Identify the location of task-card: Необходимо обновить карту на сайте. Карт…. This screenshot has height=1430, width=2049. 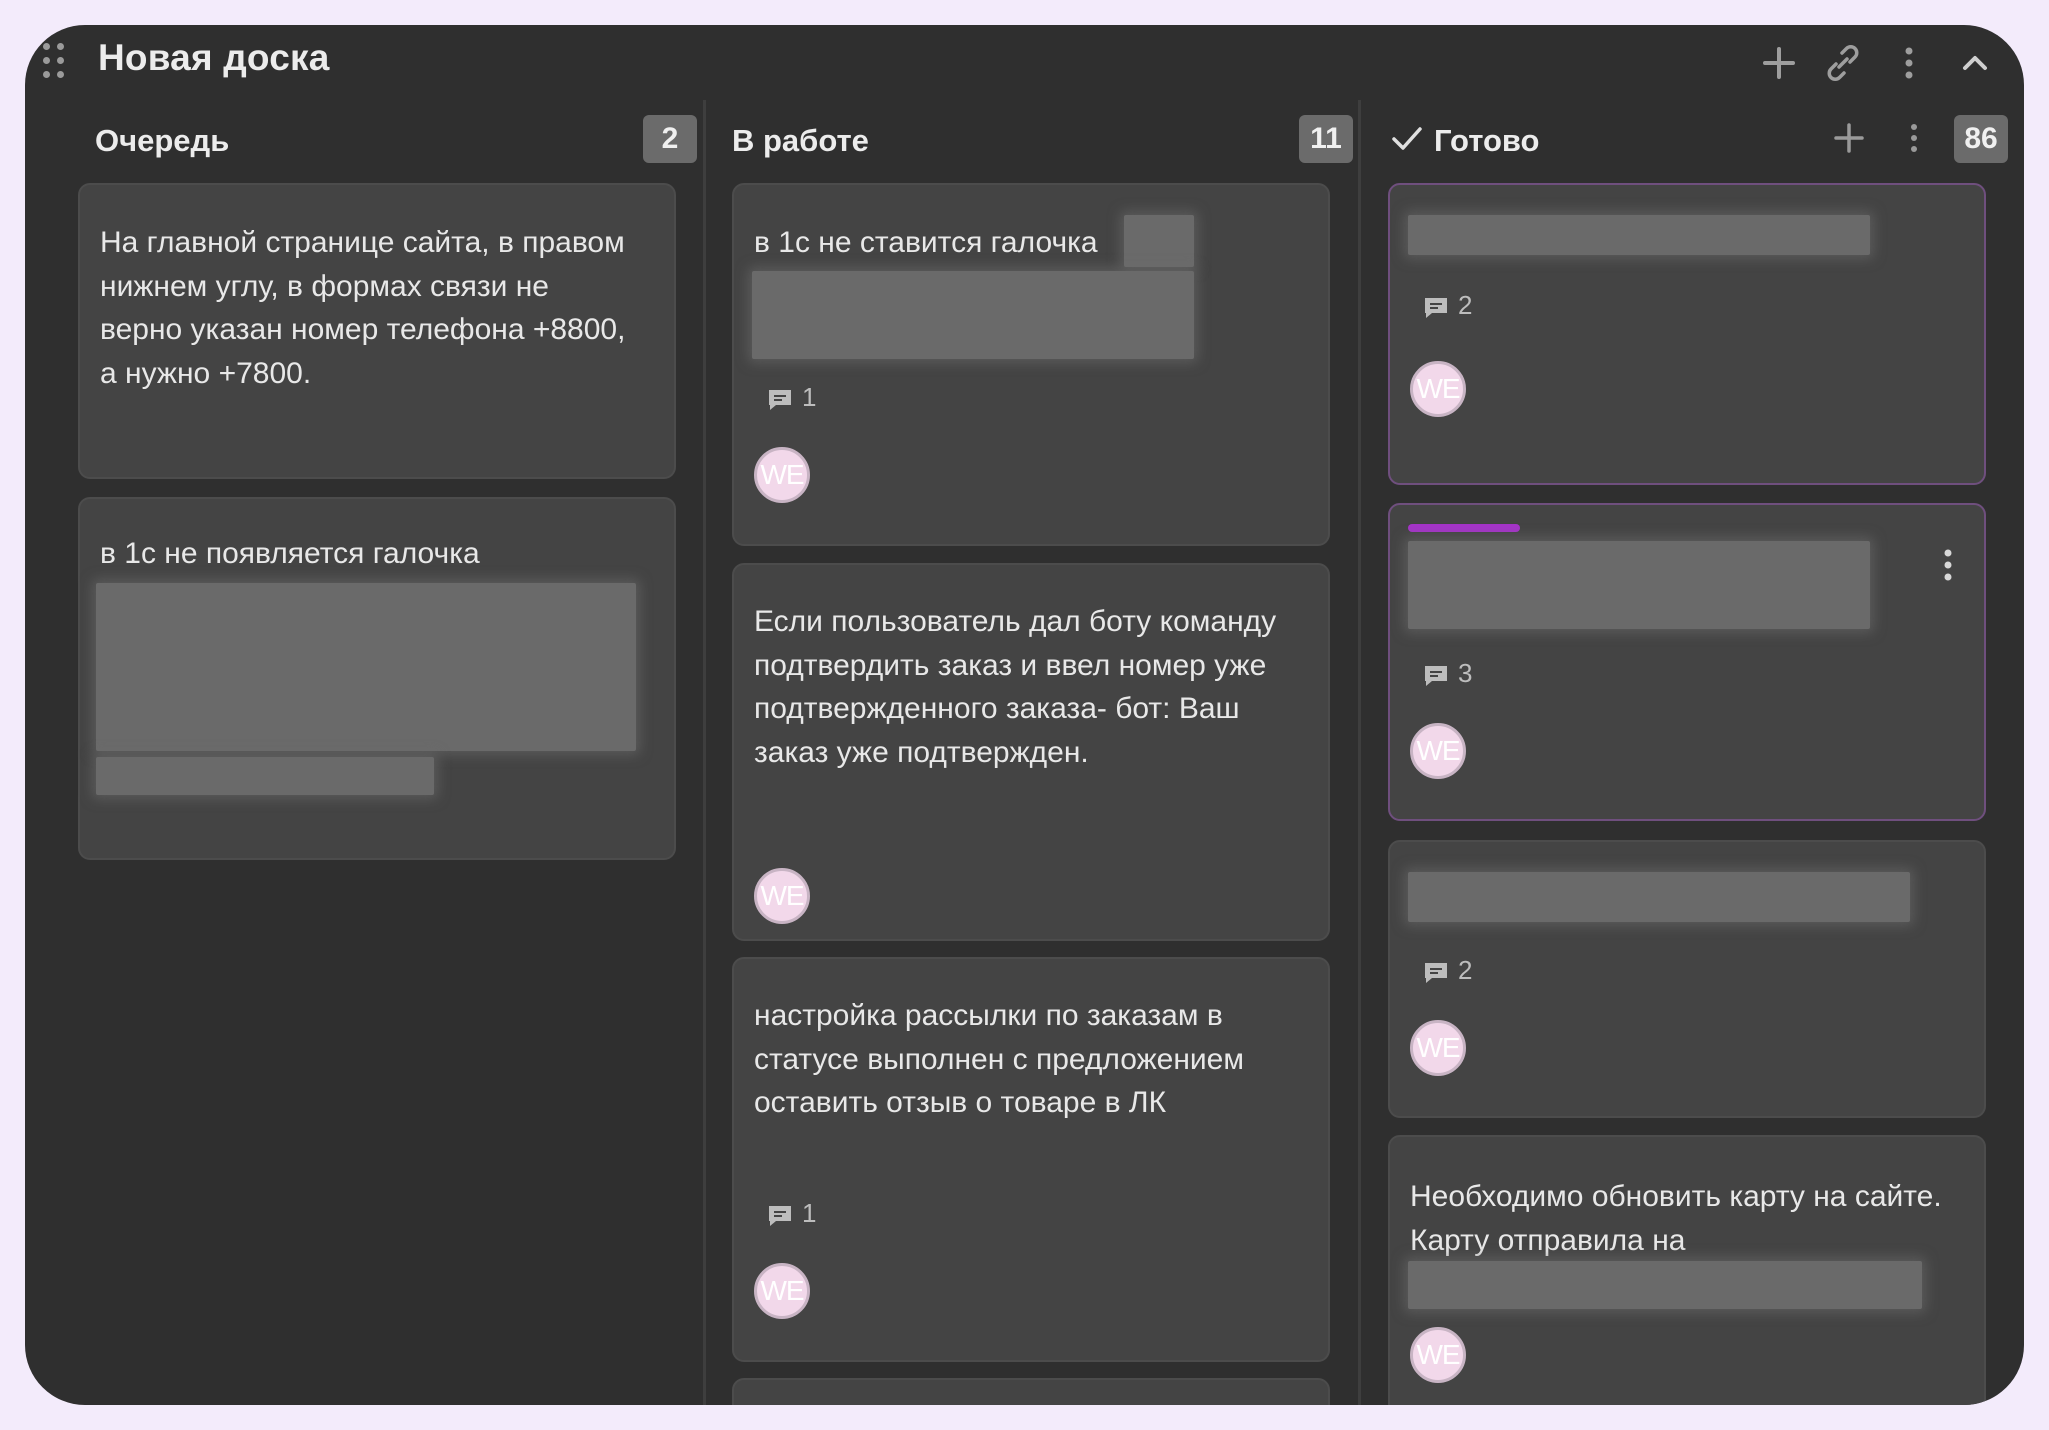
(1687, 1270).